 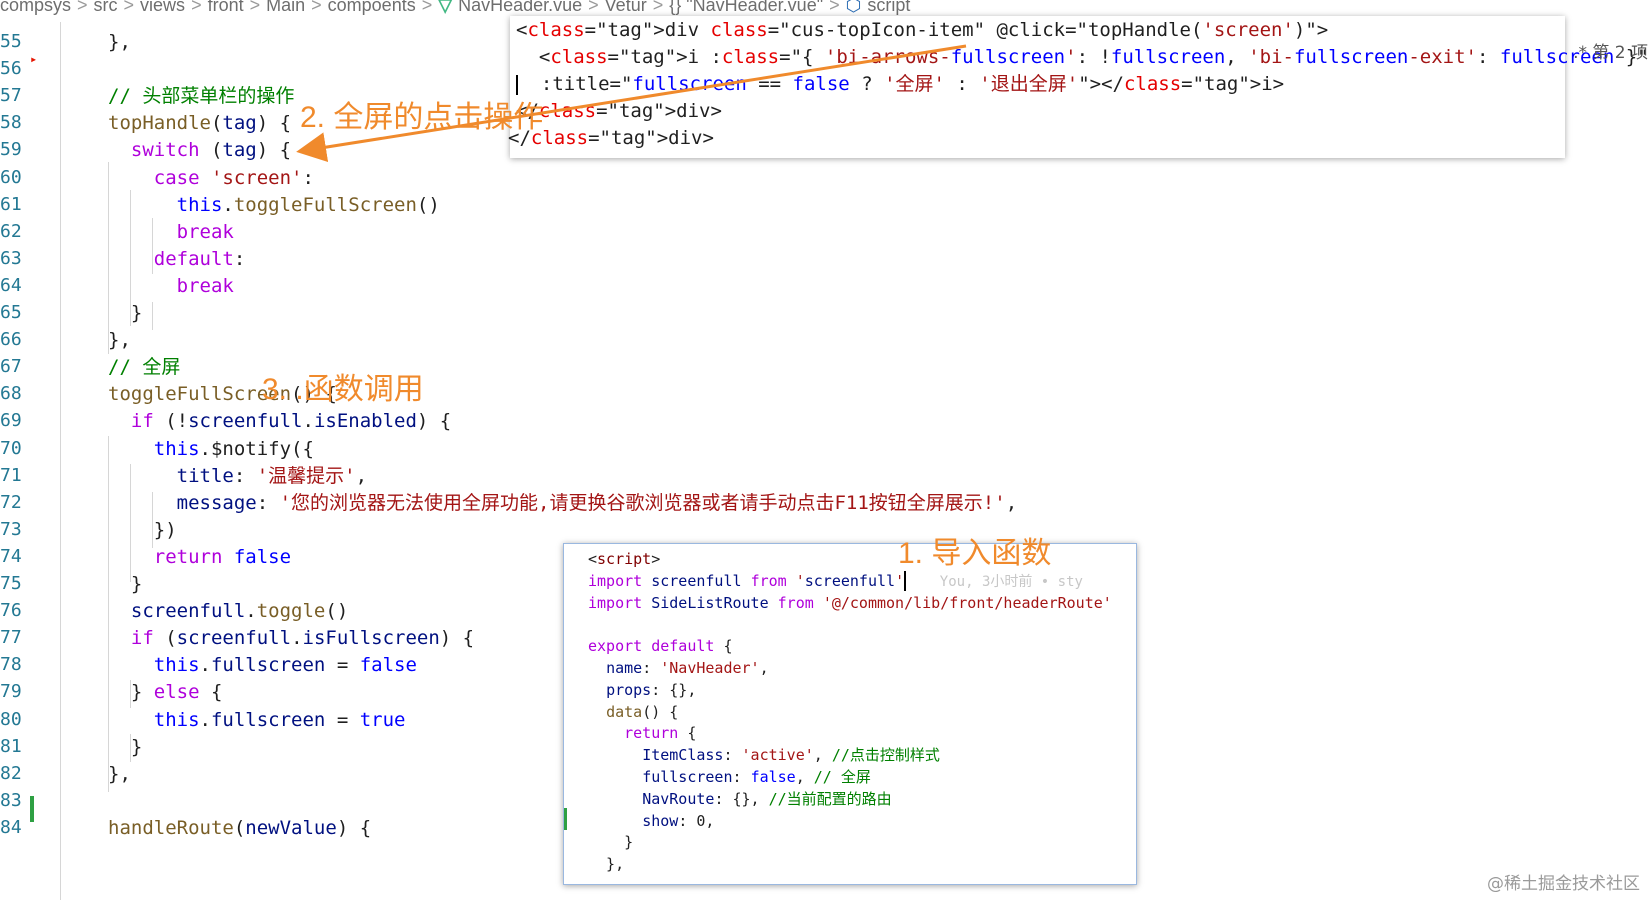 What do you see at coordinates (11, 312) in the screenshot?
I see `line-number: 65` at bounding box center [11, 312].